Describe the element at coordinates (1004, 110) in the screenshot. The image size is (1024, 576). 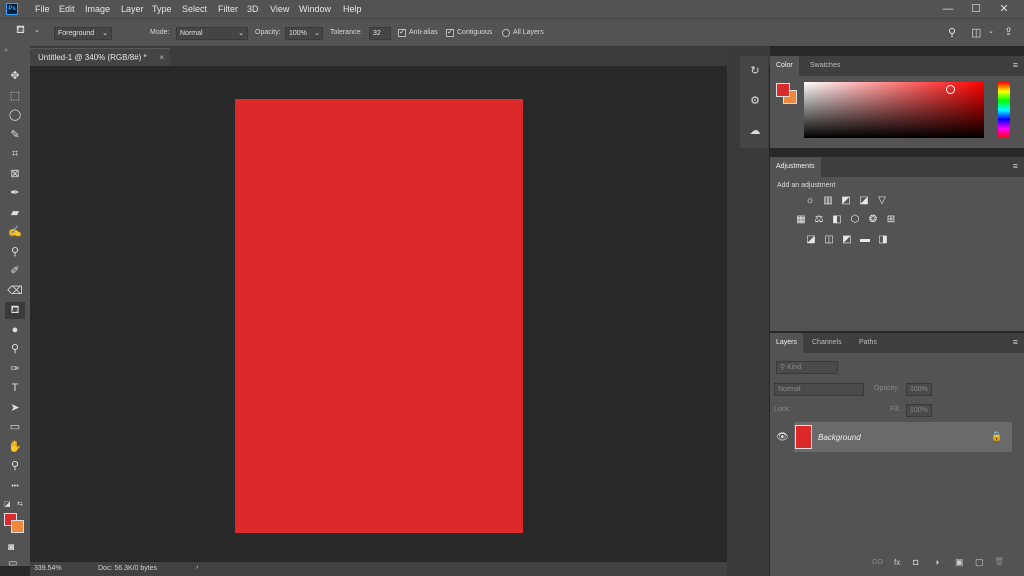
I see `hue-slider` at that location.